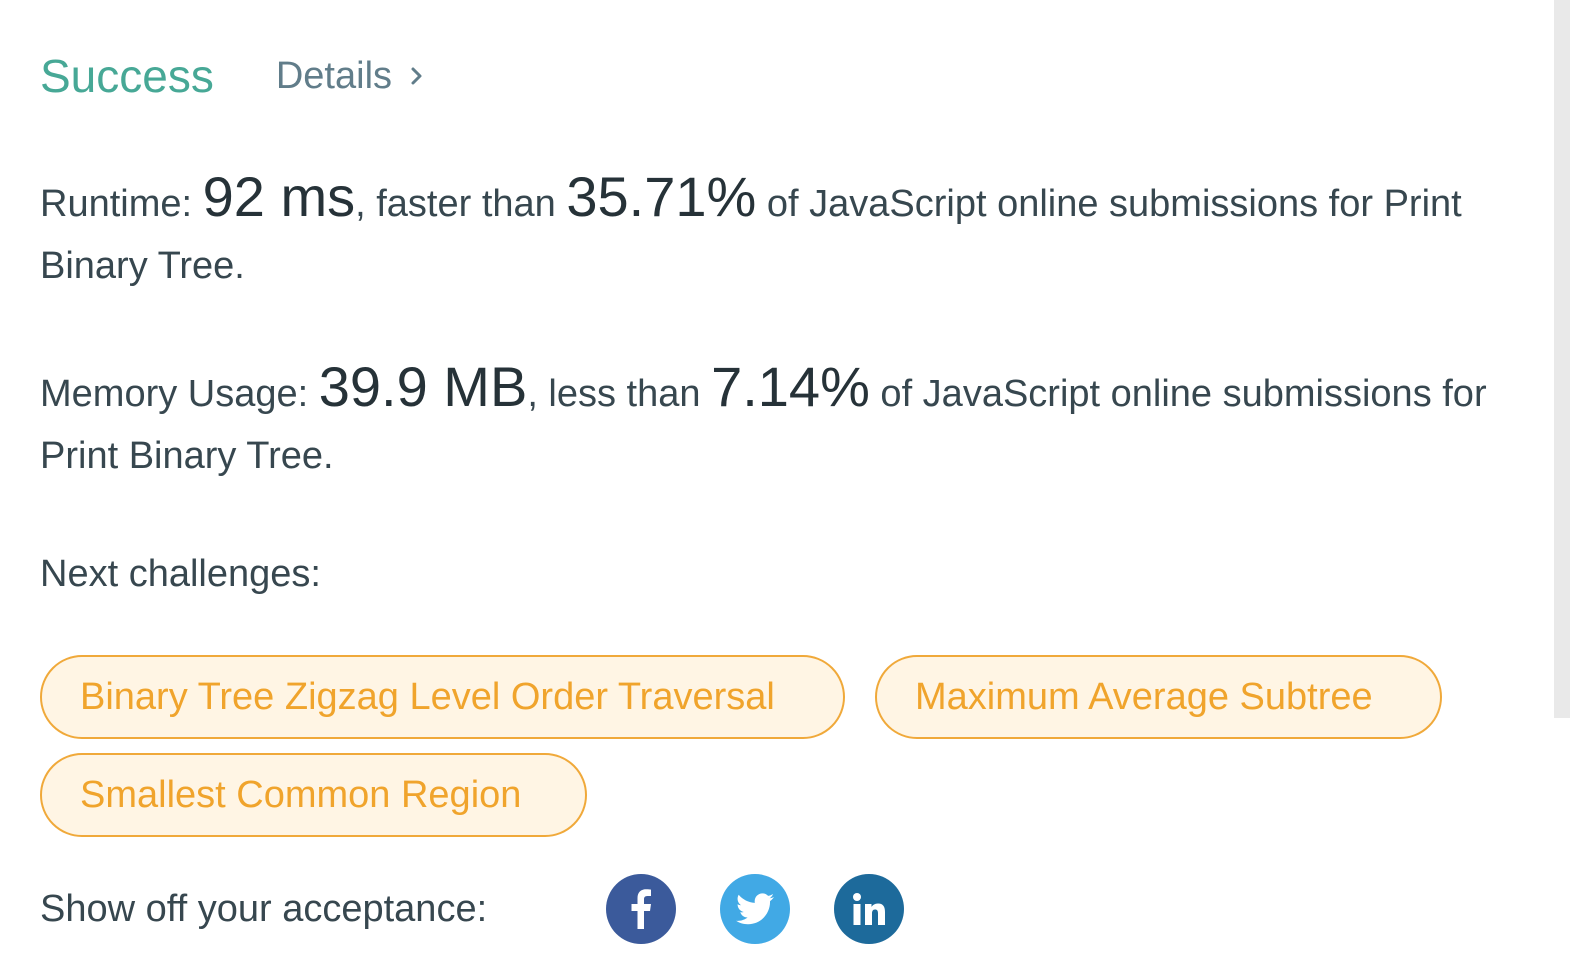  I want to click on memory-value: 39.9 MB, so click(423, 386).